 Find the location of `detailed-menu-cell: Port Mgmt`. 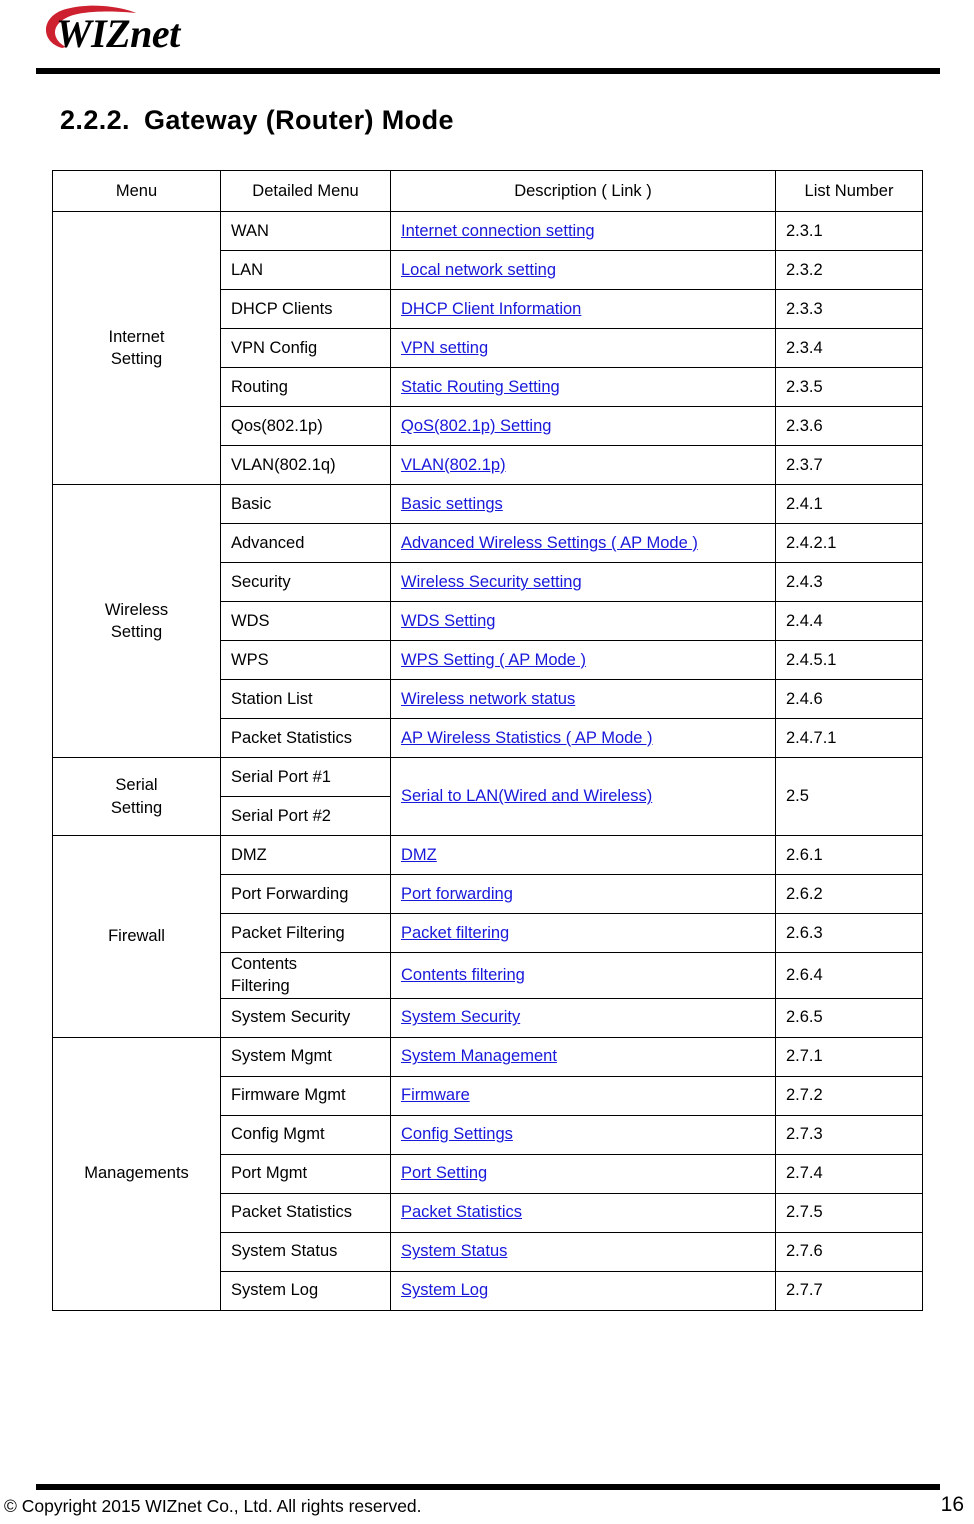

detailed-menu-cell: Port Mgmt is located at coordinates (305, 1173).